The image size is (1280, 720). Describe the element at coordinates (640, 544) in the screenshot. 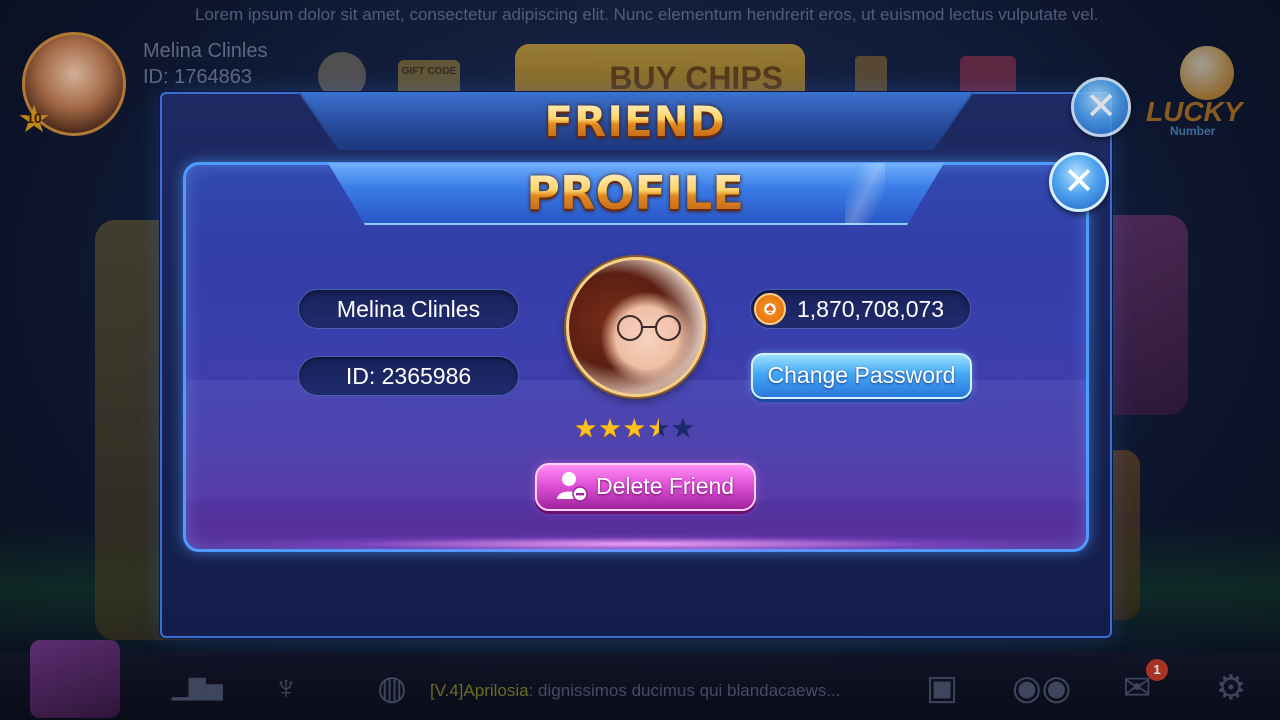

I see `profile-bottom-glow` at that location.